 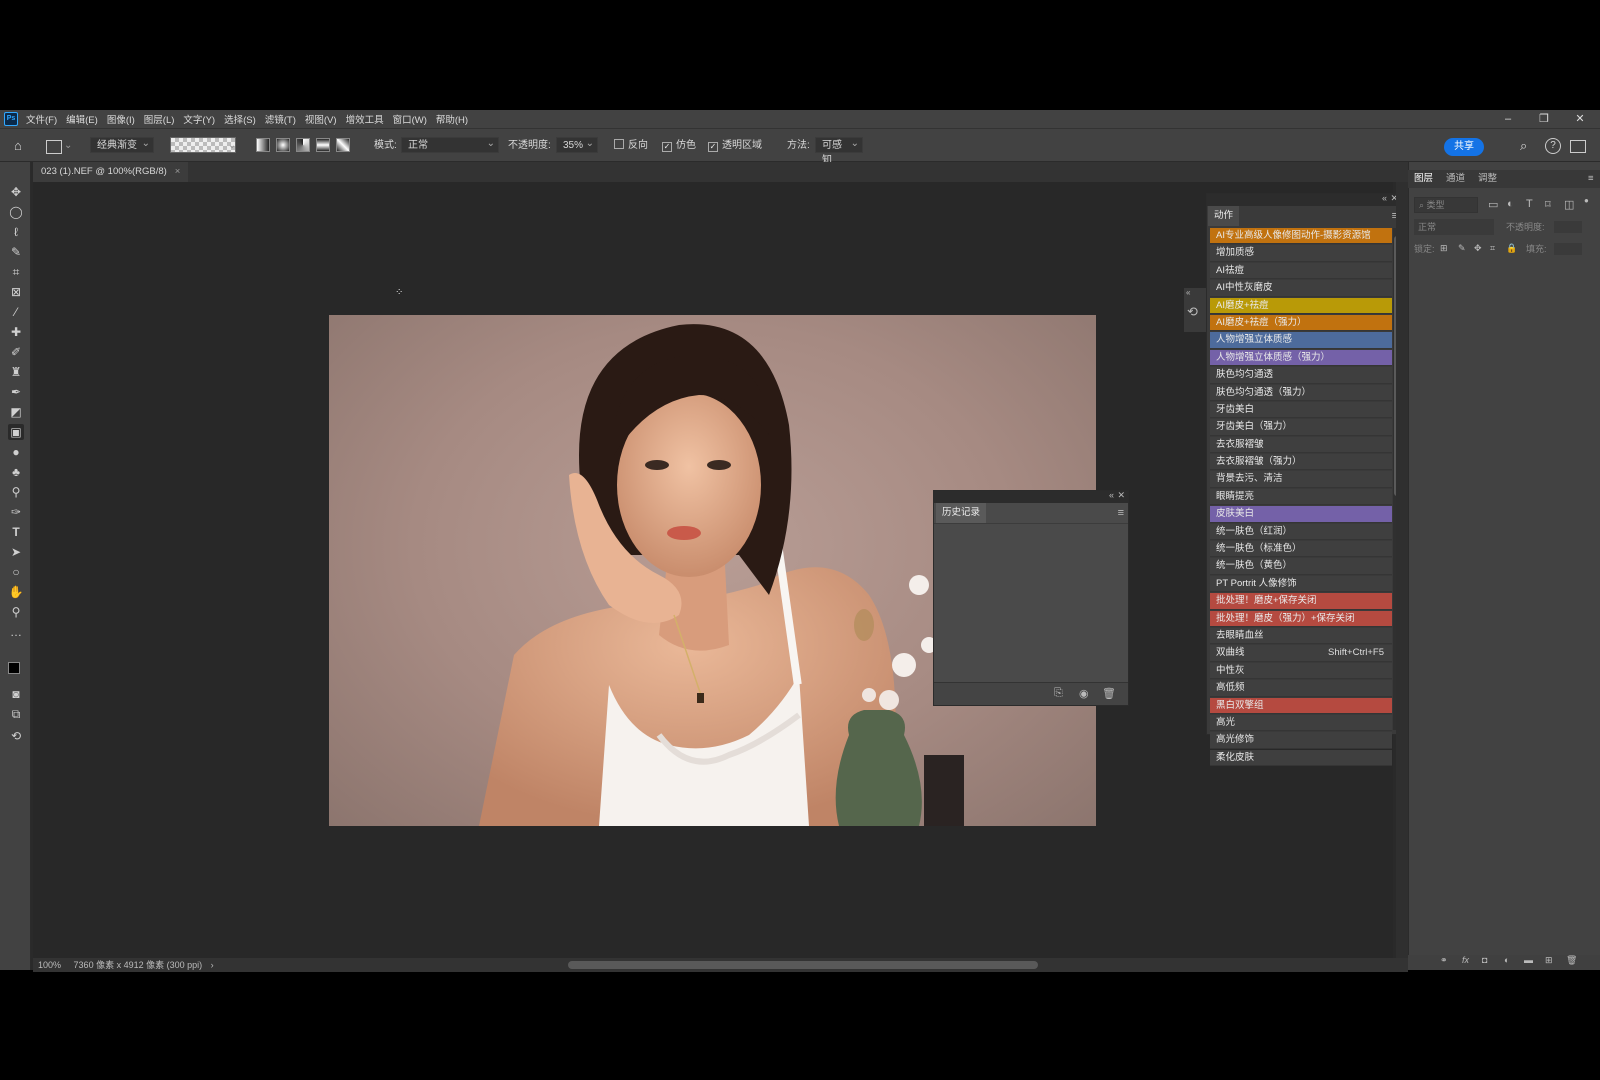 What do you see at coordinates (138, 965) in the screenshot?
I see `document-info: 7360 像素 x 4912 像素 (300 ppi)` at bounding box center [138, 965].